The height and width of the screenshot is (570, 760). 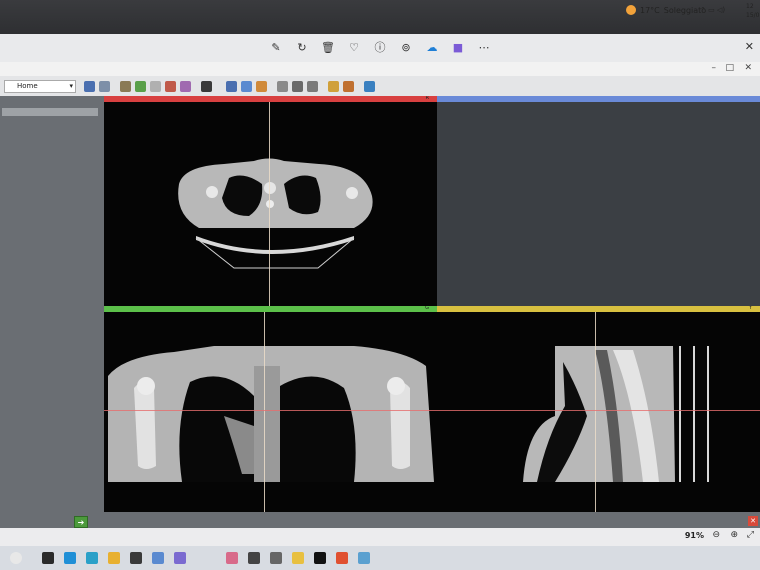 I want to click on calendar-icon, so click(x=136, y=558).